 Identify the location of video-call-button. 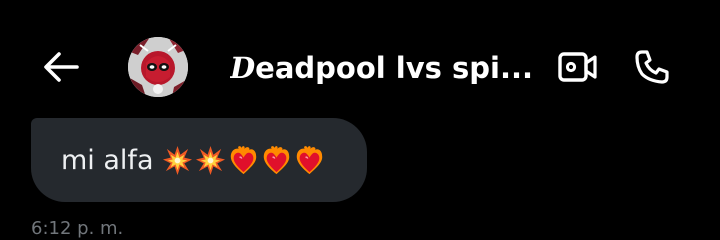
(578, 67).